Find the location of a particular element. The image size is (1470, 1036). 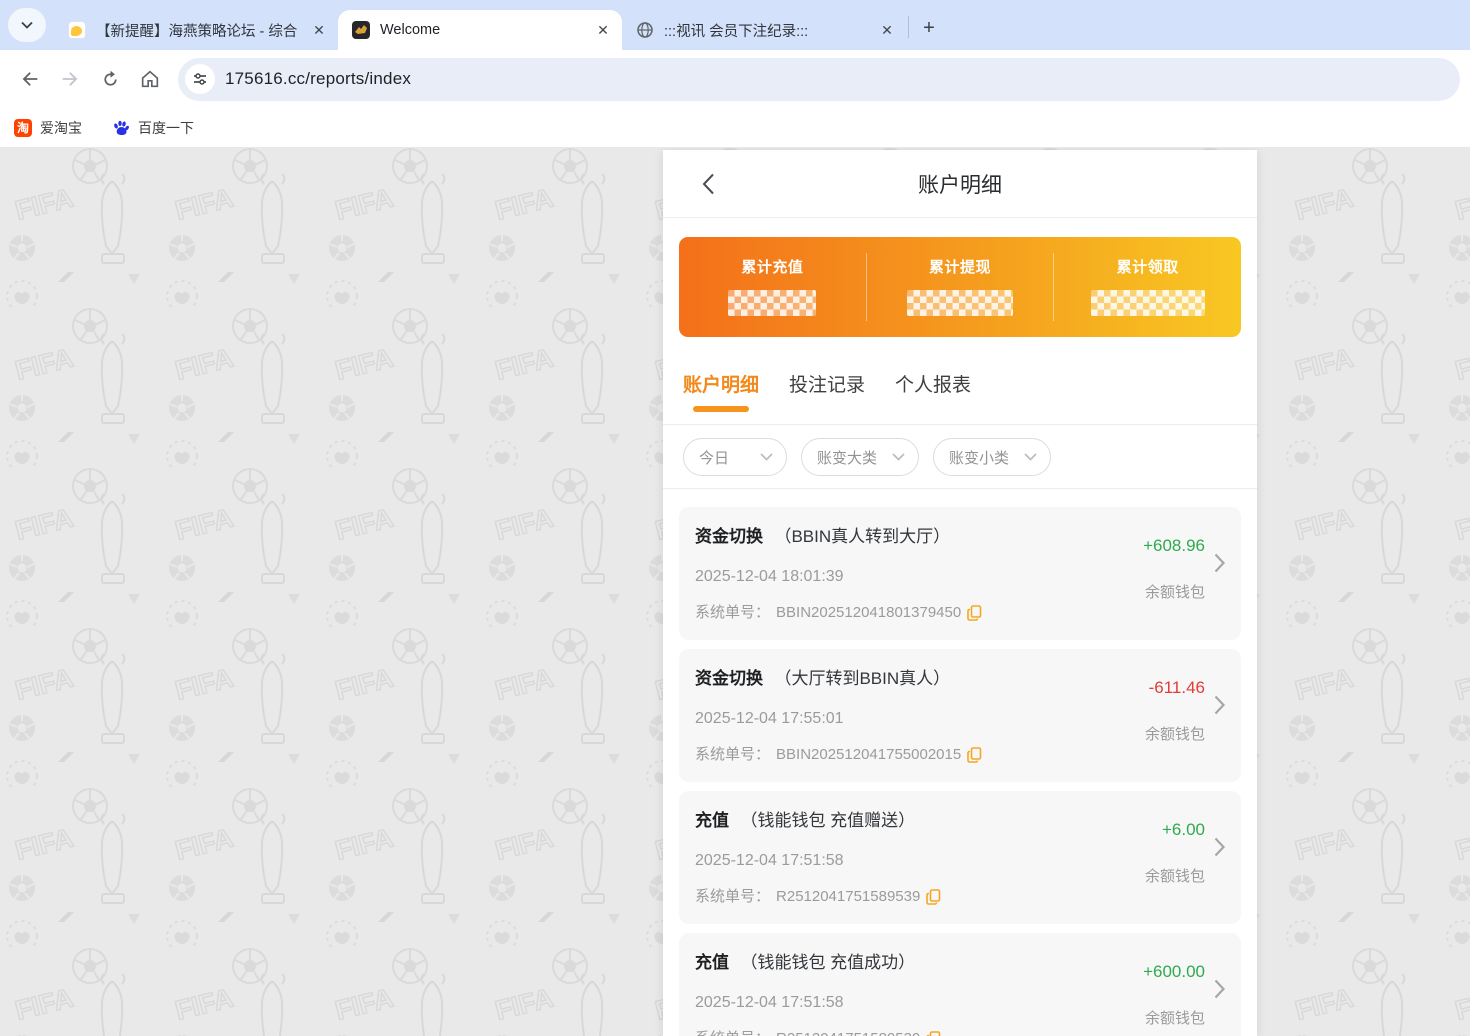

summary-card: 累计充值 累计提现 累计领取 is located at coordinates (960, 287).